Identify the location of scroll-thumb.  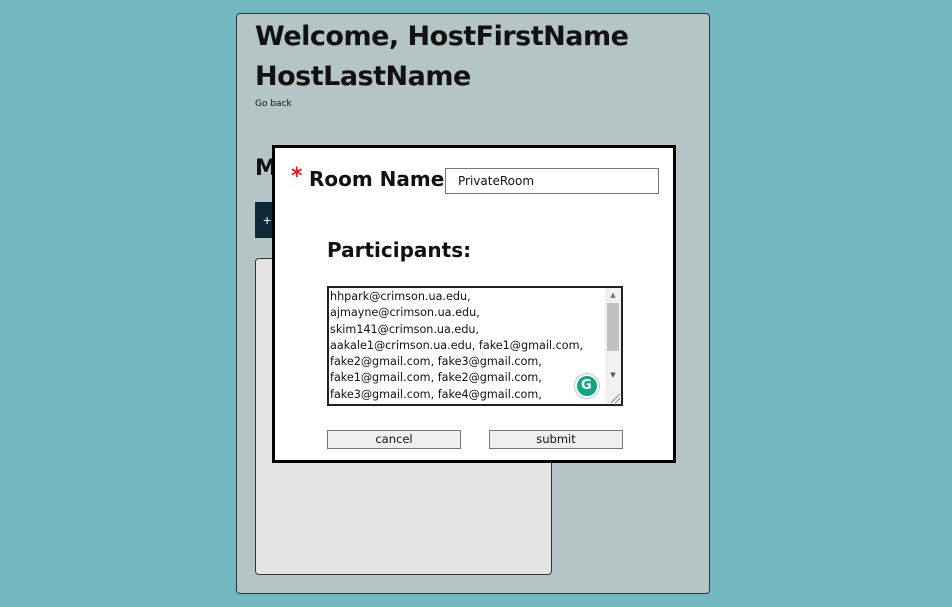
(613, 327).